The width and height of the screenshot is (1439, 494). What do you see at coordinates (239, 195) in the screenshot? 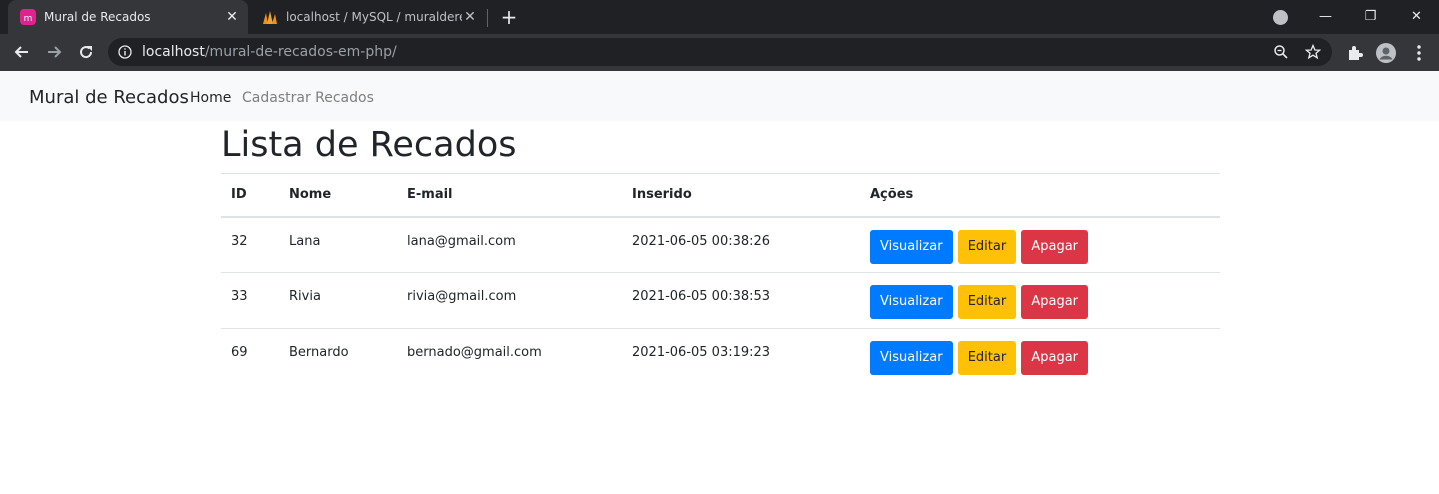
I see `column-header-id: ID` at bounding box center [239, 195].